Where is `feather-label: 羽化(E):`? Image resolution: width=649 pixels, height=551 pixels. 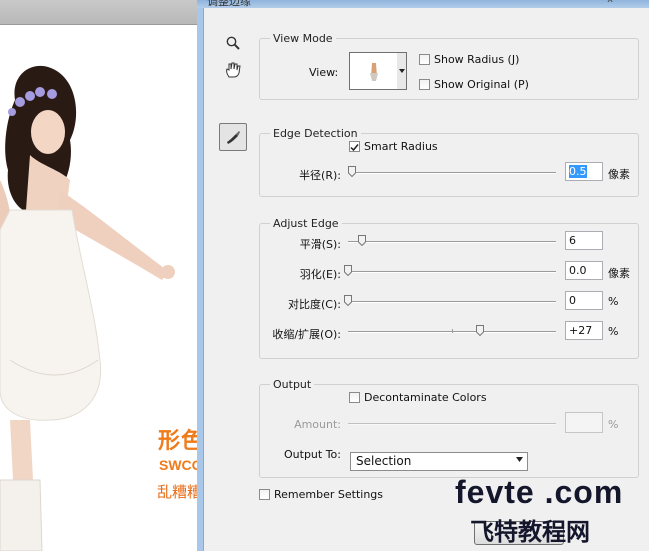 feather-label: 羽化(E): is located at coordinates (320, 274).